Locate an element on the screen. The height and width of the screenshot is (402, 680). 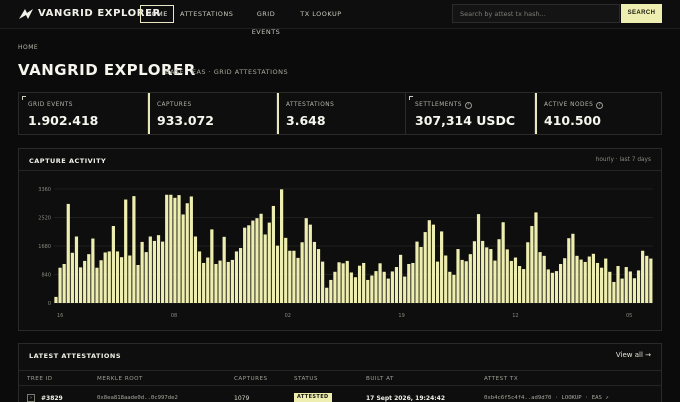
tab-attestations: ATTESTATIONS is located at coordinates (206, 14).